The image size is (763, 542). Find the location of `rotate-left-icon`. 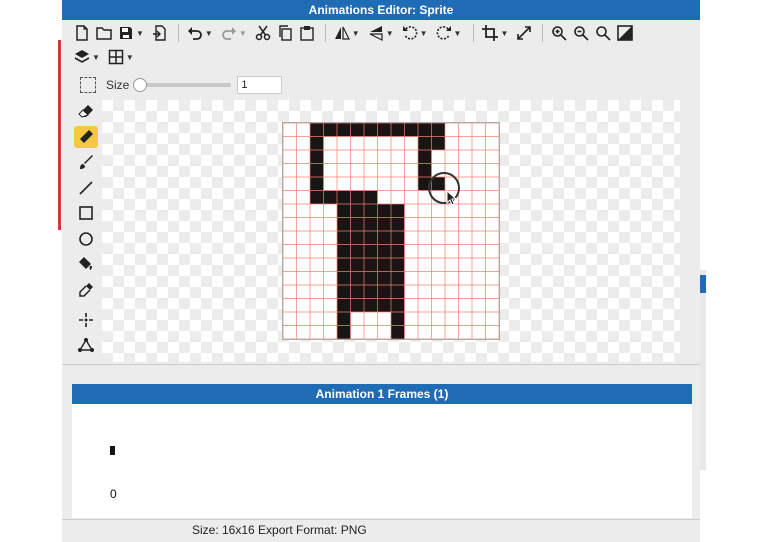

rotate-left-icon is located at coordinates (410, 33).